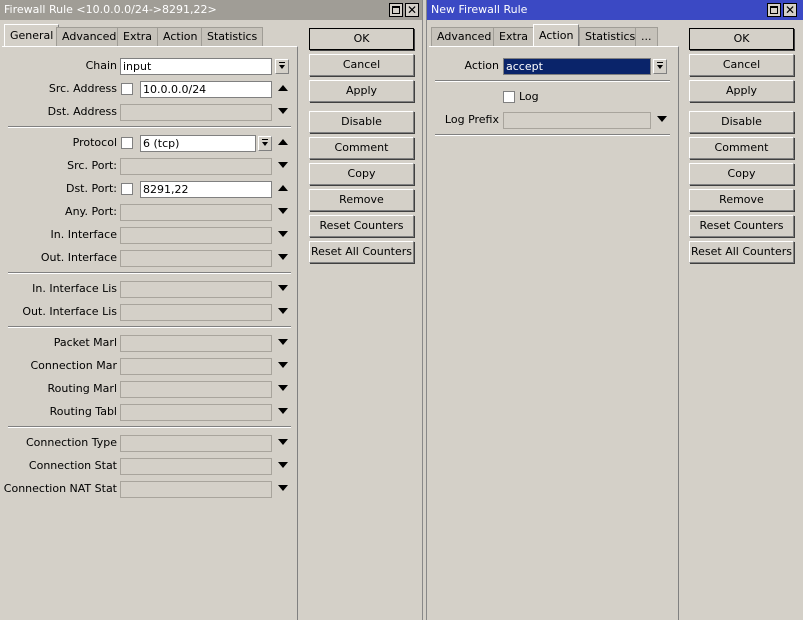 This screenshot has height=620, width=803. Describe the element at coordinates (196, 66) in the screenshot. I see `chain-select: input` at that location.